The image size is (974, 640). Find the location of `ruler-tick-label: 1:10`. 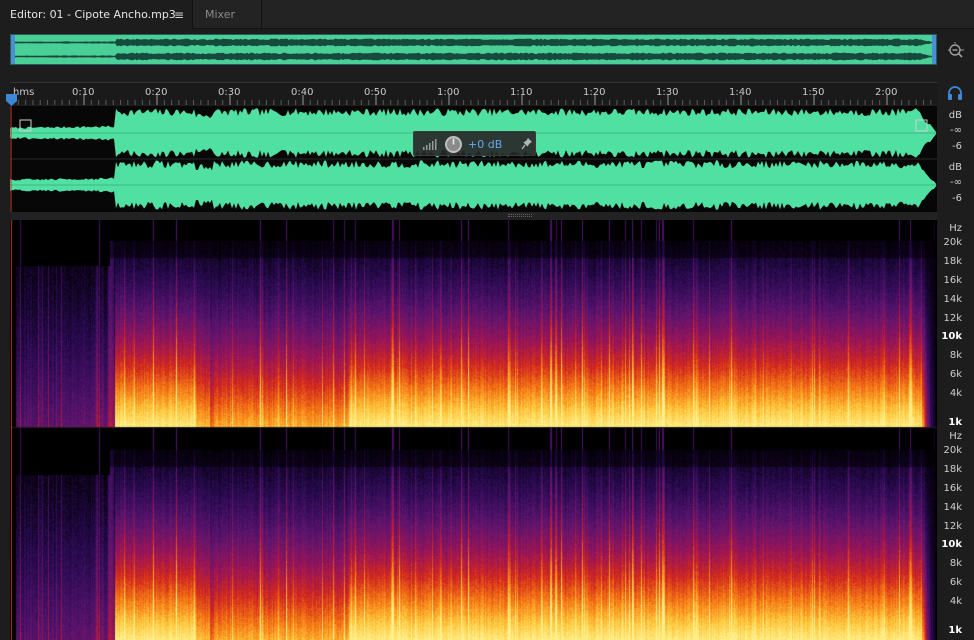

ruler-tick-label: 1:10 is located at coordinates (521, 92).